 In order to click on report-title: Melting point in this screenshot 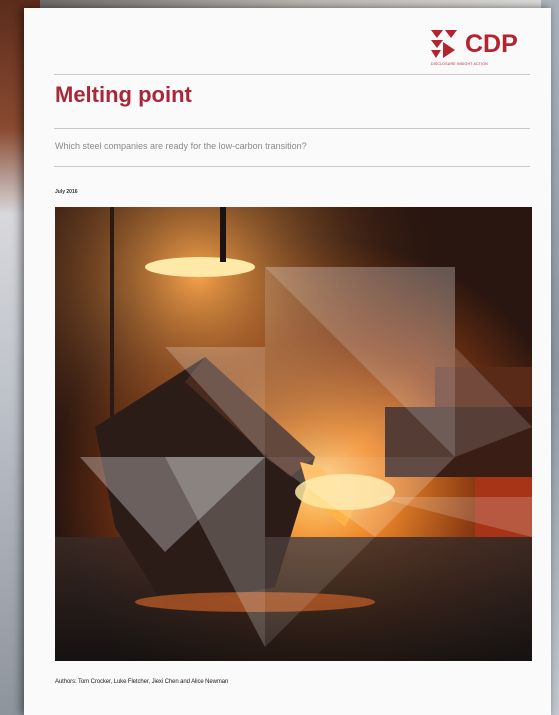, I will do `click(123, 94)`.